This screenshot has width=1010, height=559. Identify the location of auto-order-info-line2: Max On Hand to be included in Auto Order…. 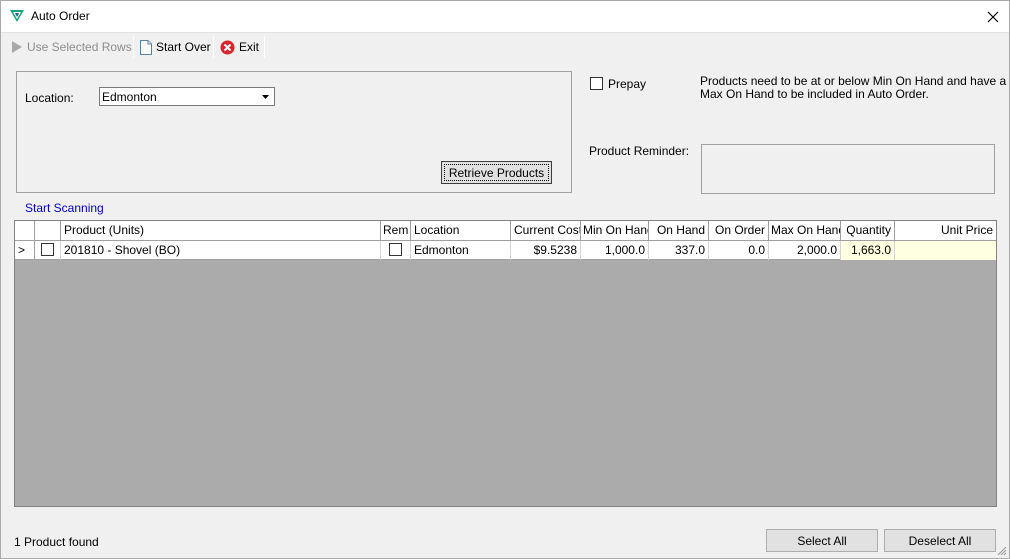
(814, 94).